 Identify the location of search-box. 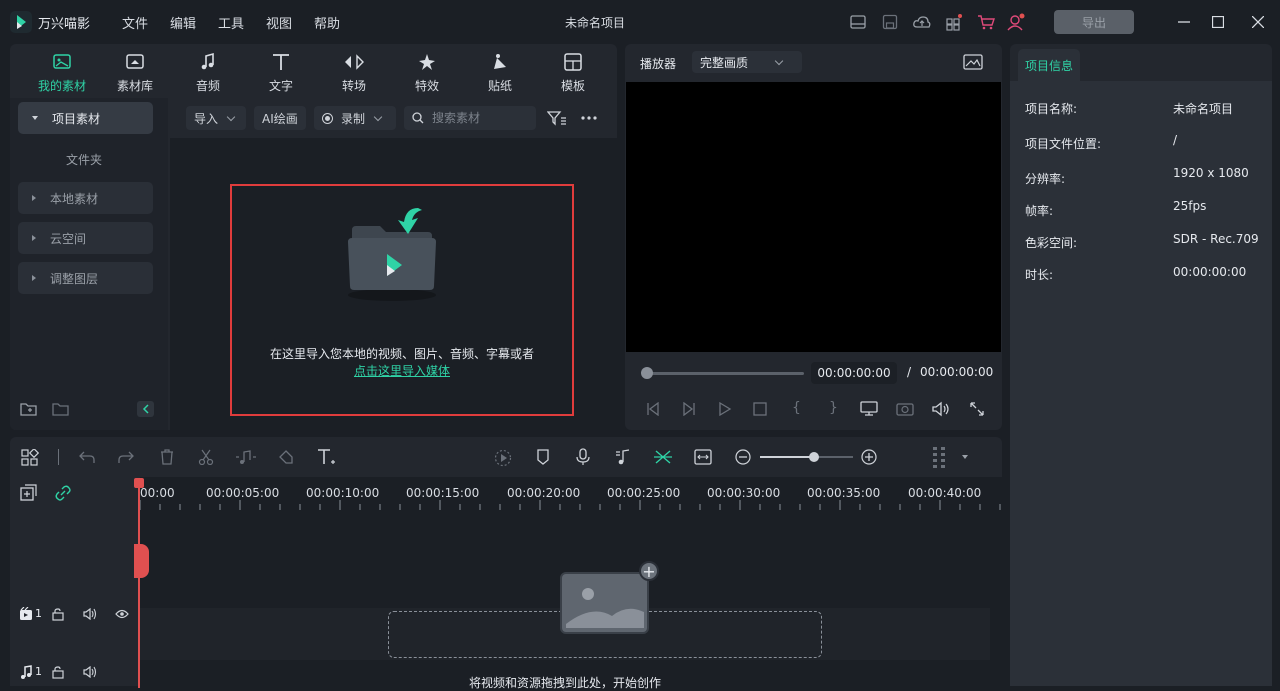
(470, 118).